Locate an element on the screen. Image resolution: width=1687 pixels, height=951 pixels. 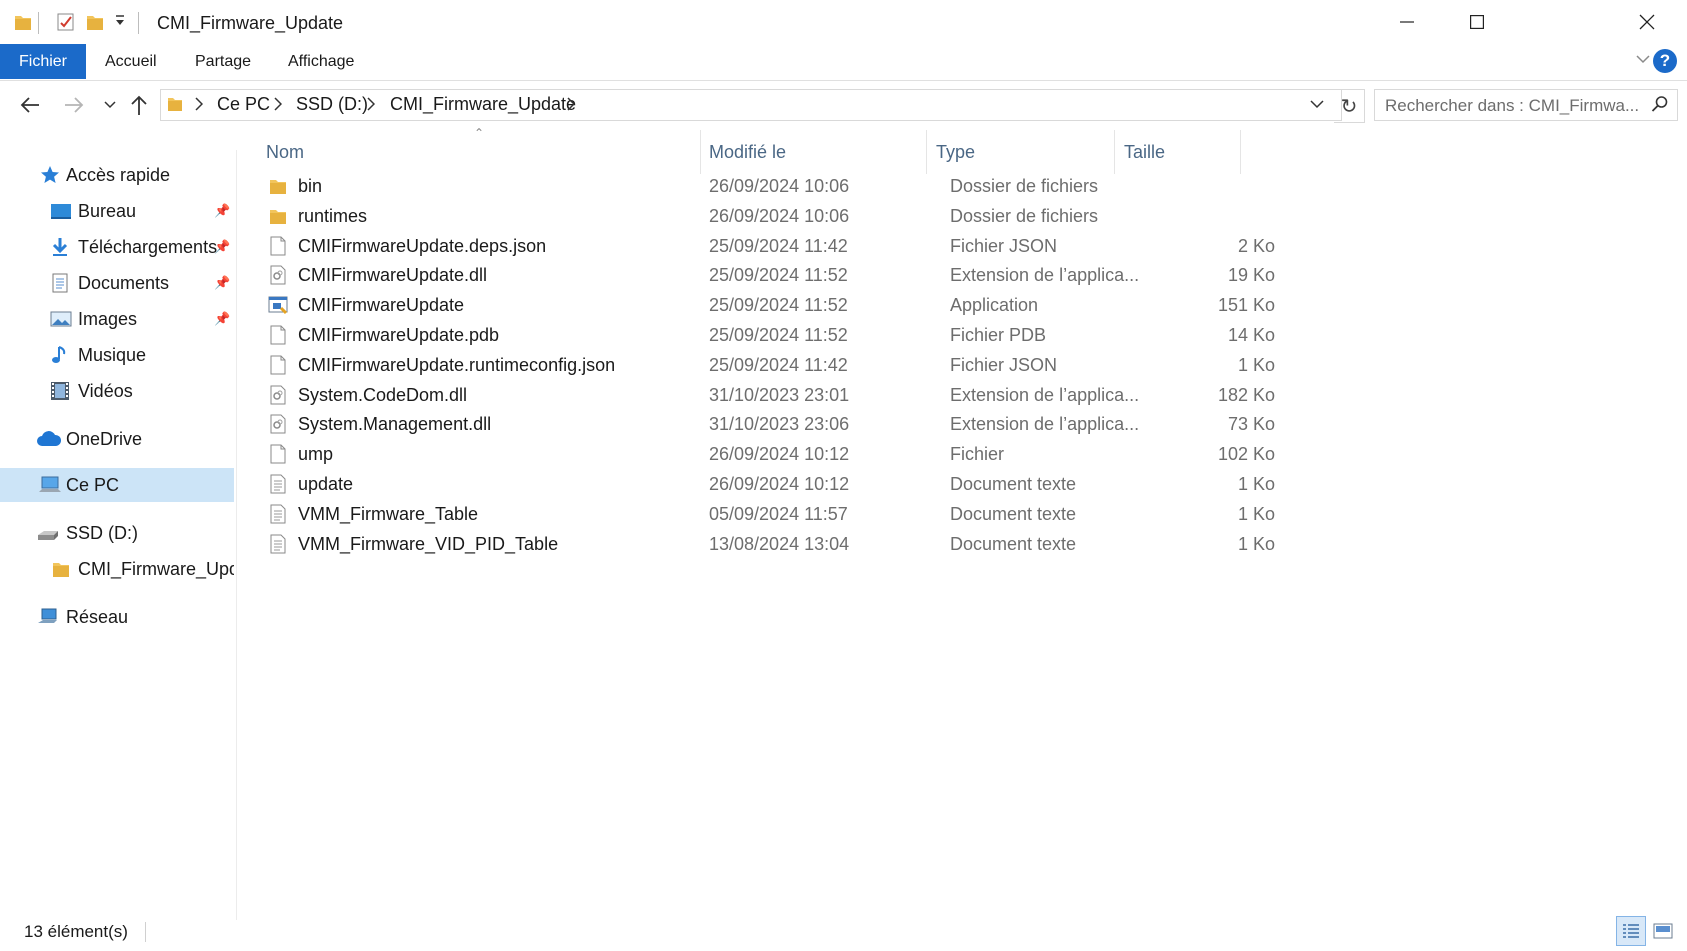
table-row: bin 26/09/2024 10:06 Dossier de fichiers is located at coordinates (765, 186).